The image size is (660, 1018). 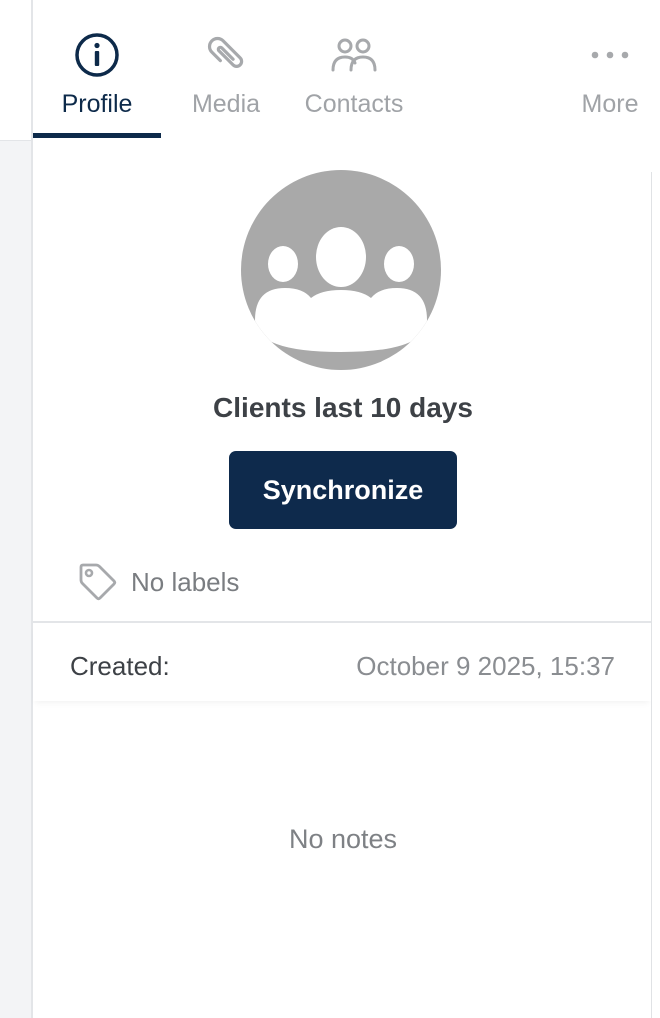 What do you see at coordinates (354, 104) in the screenshot?
I see `tab-contacts-label: Contacts` at bounding box center [354, 104].